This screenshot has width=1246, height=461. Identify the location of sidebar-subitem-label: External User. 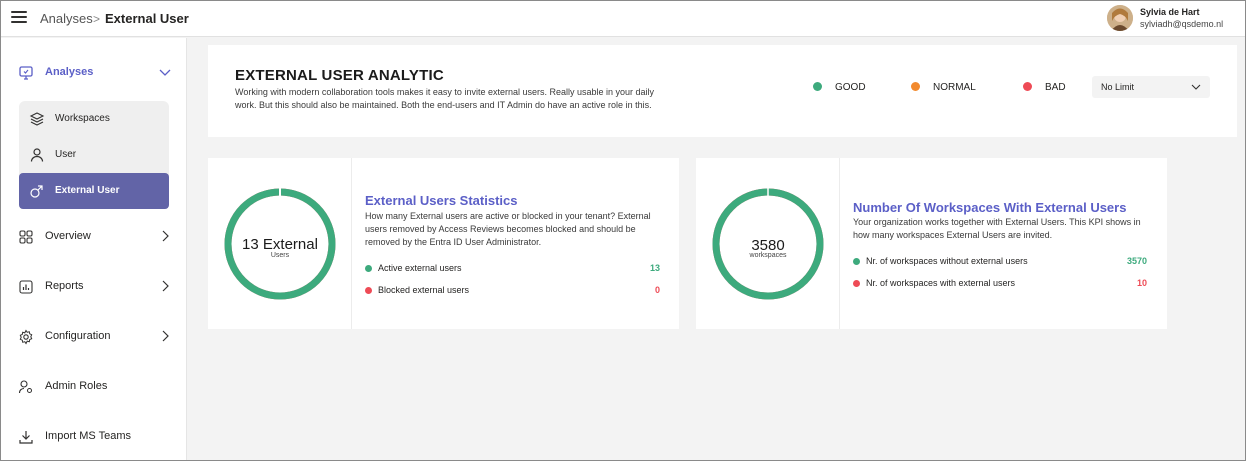
(87, 190).